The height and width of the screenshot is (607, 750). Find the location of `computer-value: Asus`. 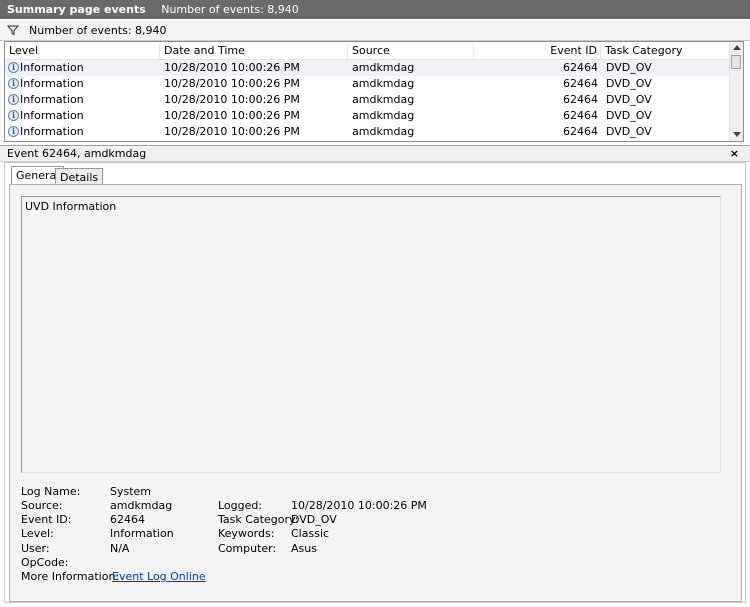

computer-value: Asus is located at coordinates (304, 548).